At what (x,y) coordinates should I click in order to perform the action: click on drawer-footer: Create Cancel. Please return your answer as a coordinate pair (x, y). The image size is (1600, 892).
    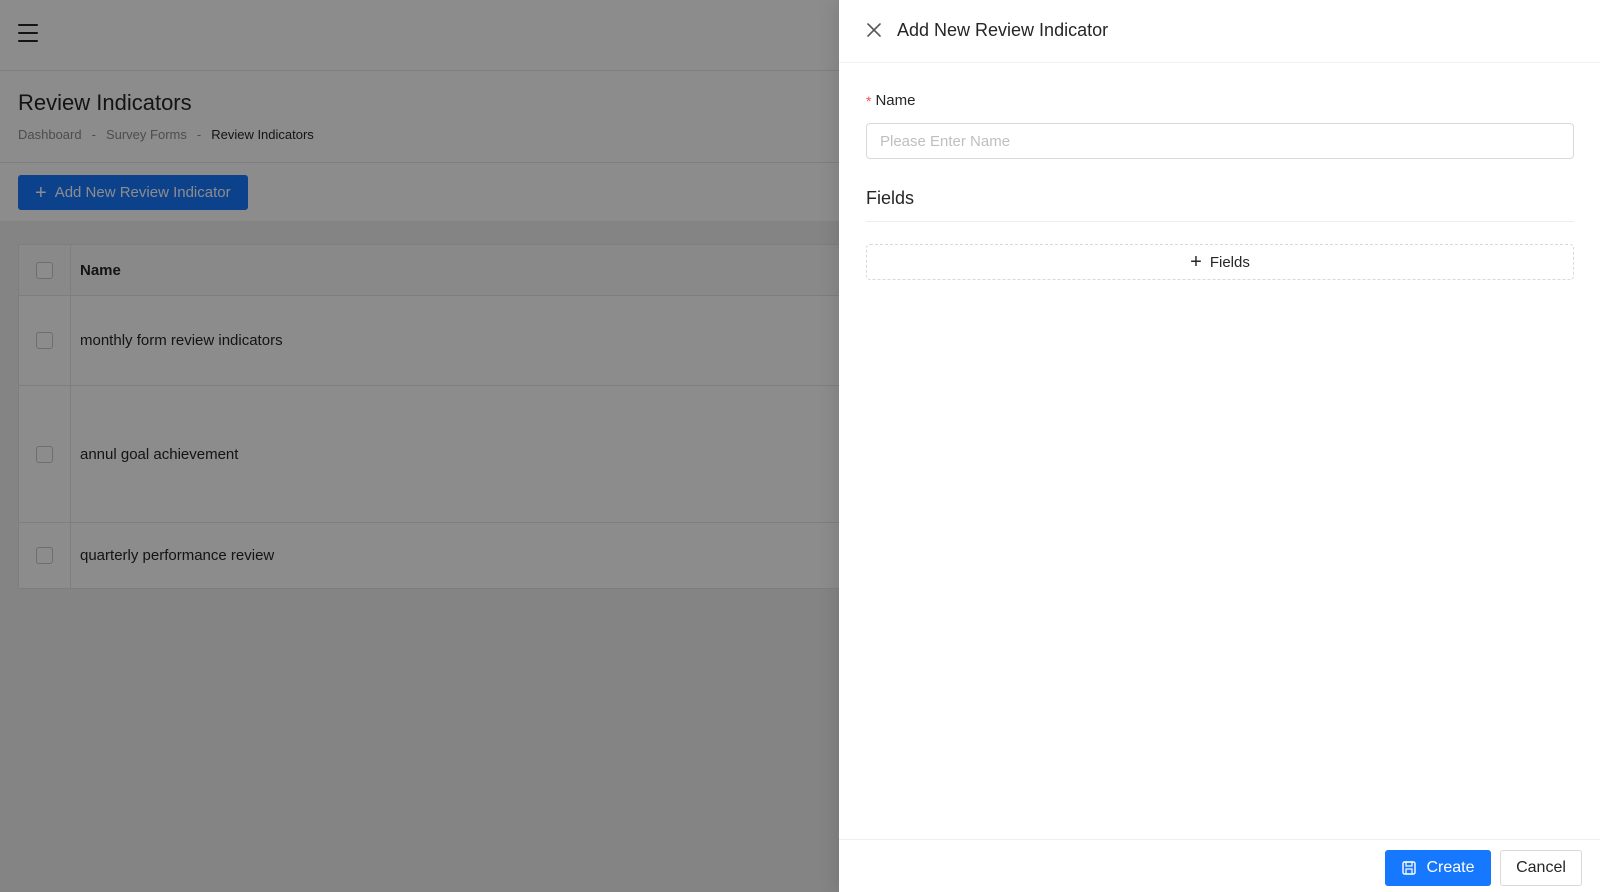
    Looking at the image, I should click on (1219, 865).